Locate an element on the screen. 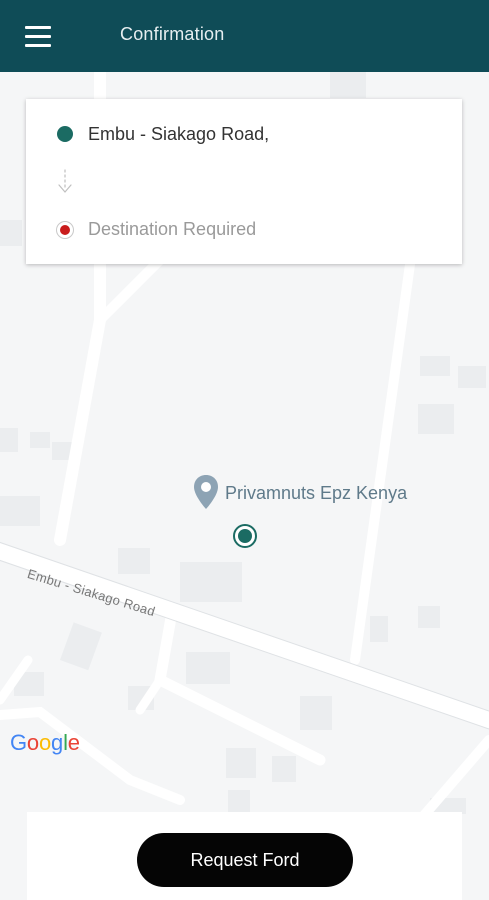 The height and width of the screenshot is (900, 489). current-location-icon is located at coordinates (245, 536).